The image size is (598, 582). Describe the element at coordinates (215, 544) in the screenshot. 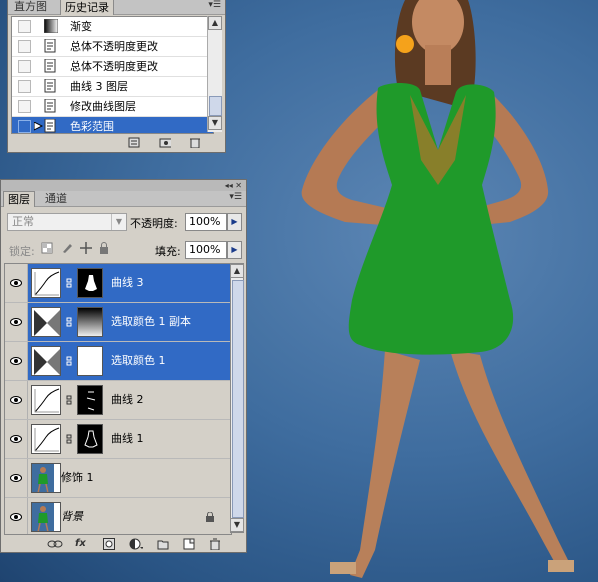

I see `delete-layer-icon` at that location.